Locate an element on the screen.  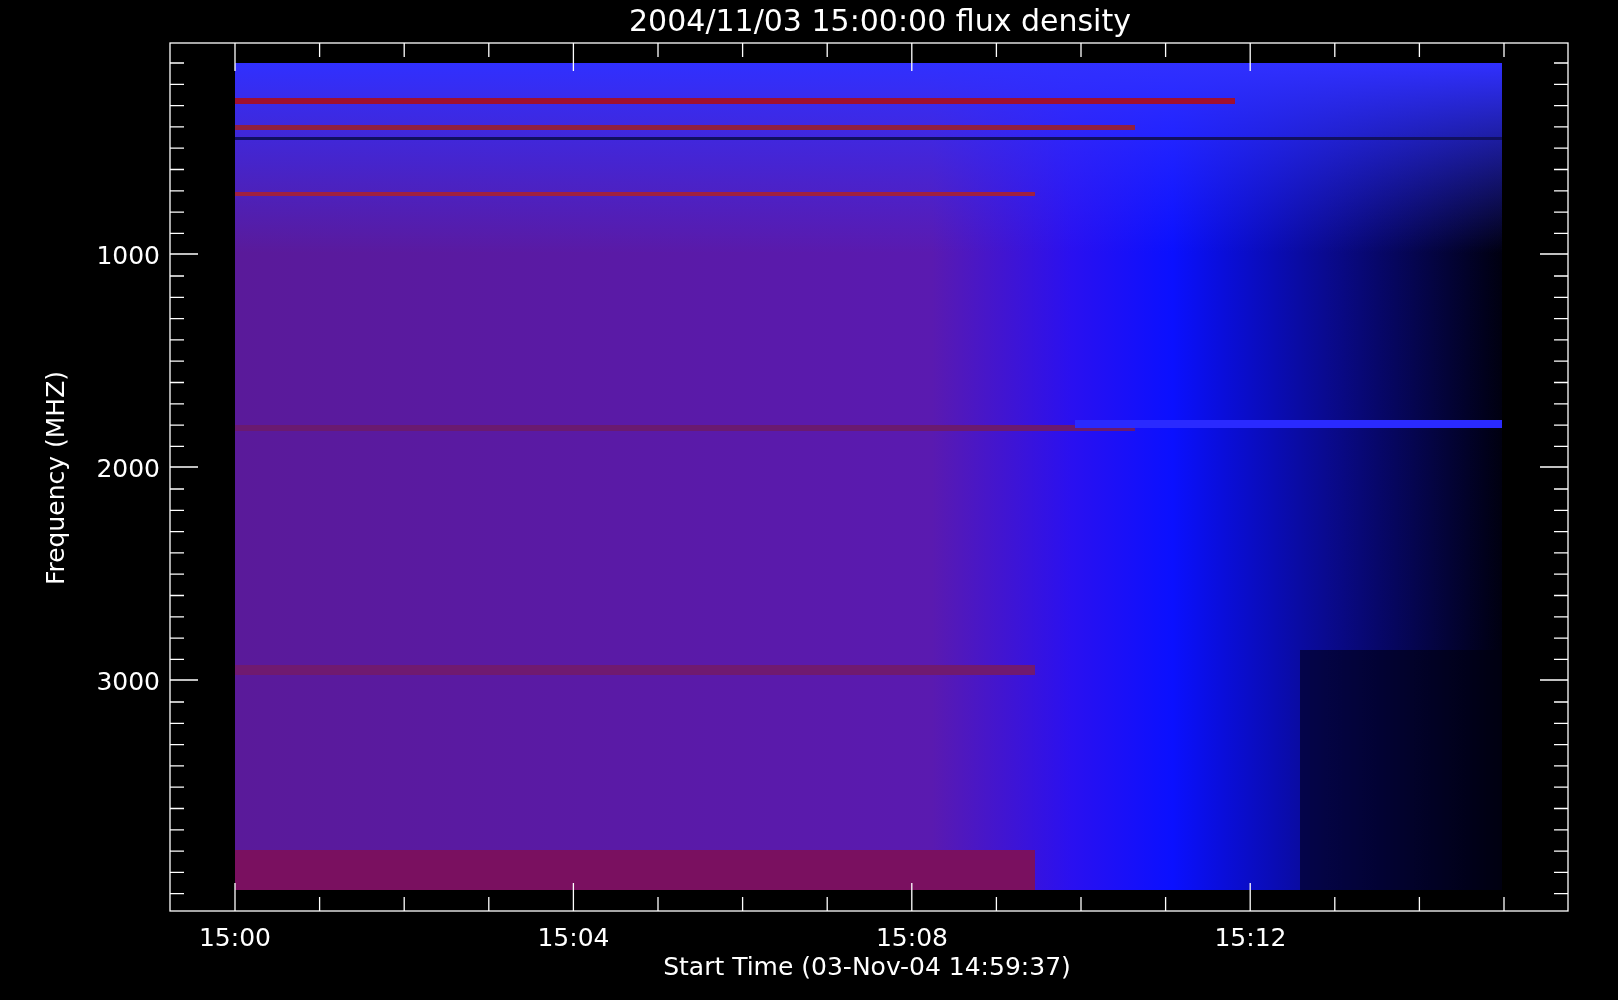
axis-tick-label: 15:04 is located at coordinates (573, 937).